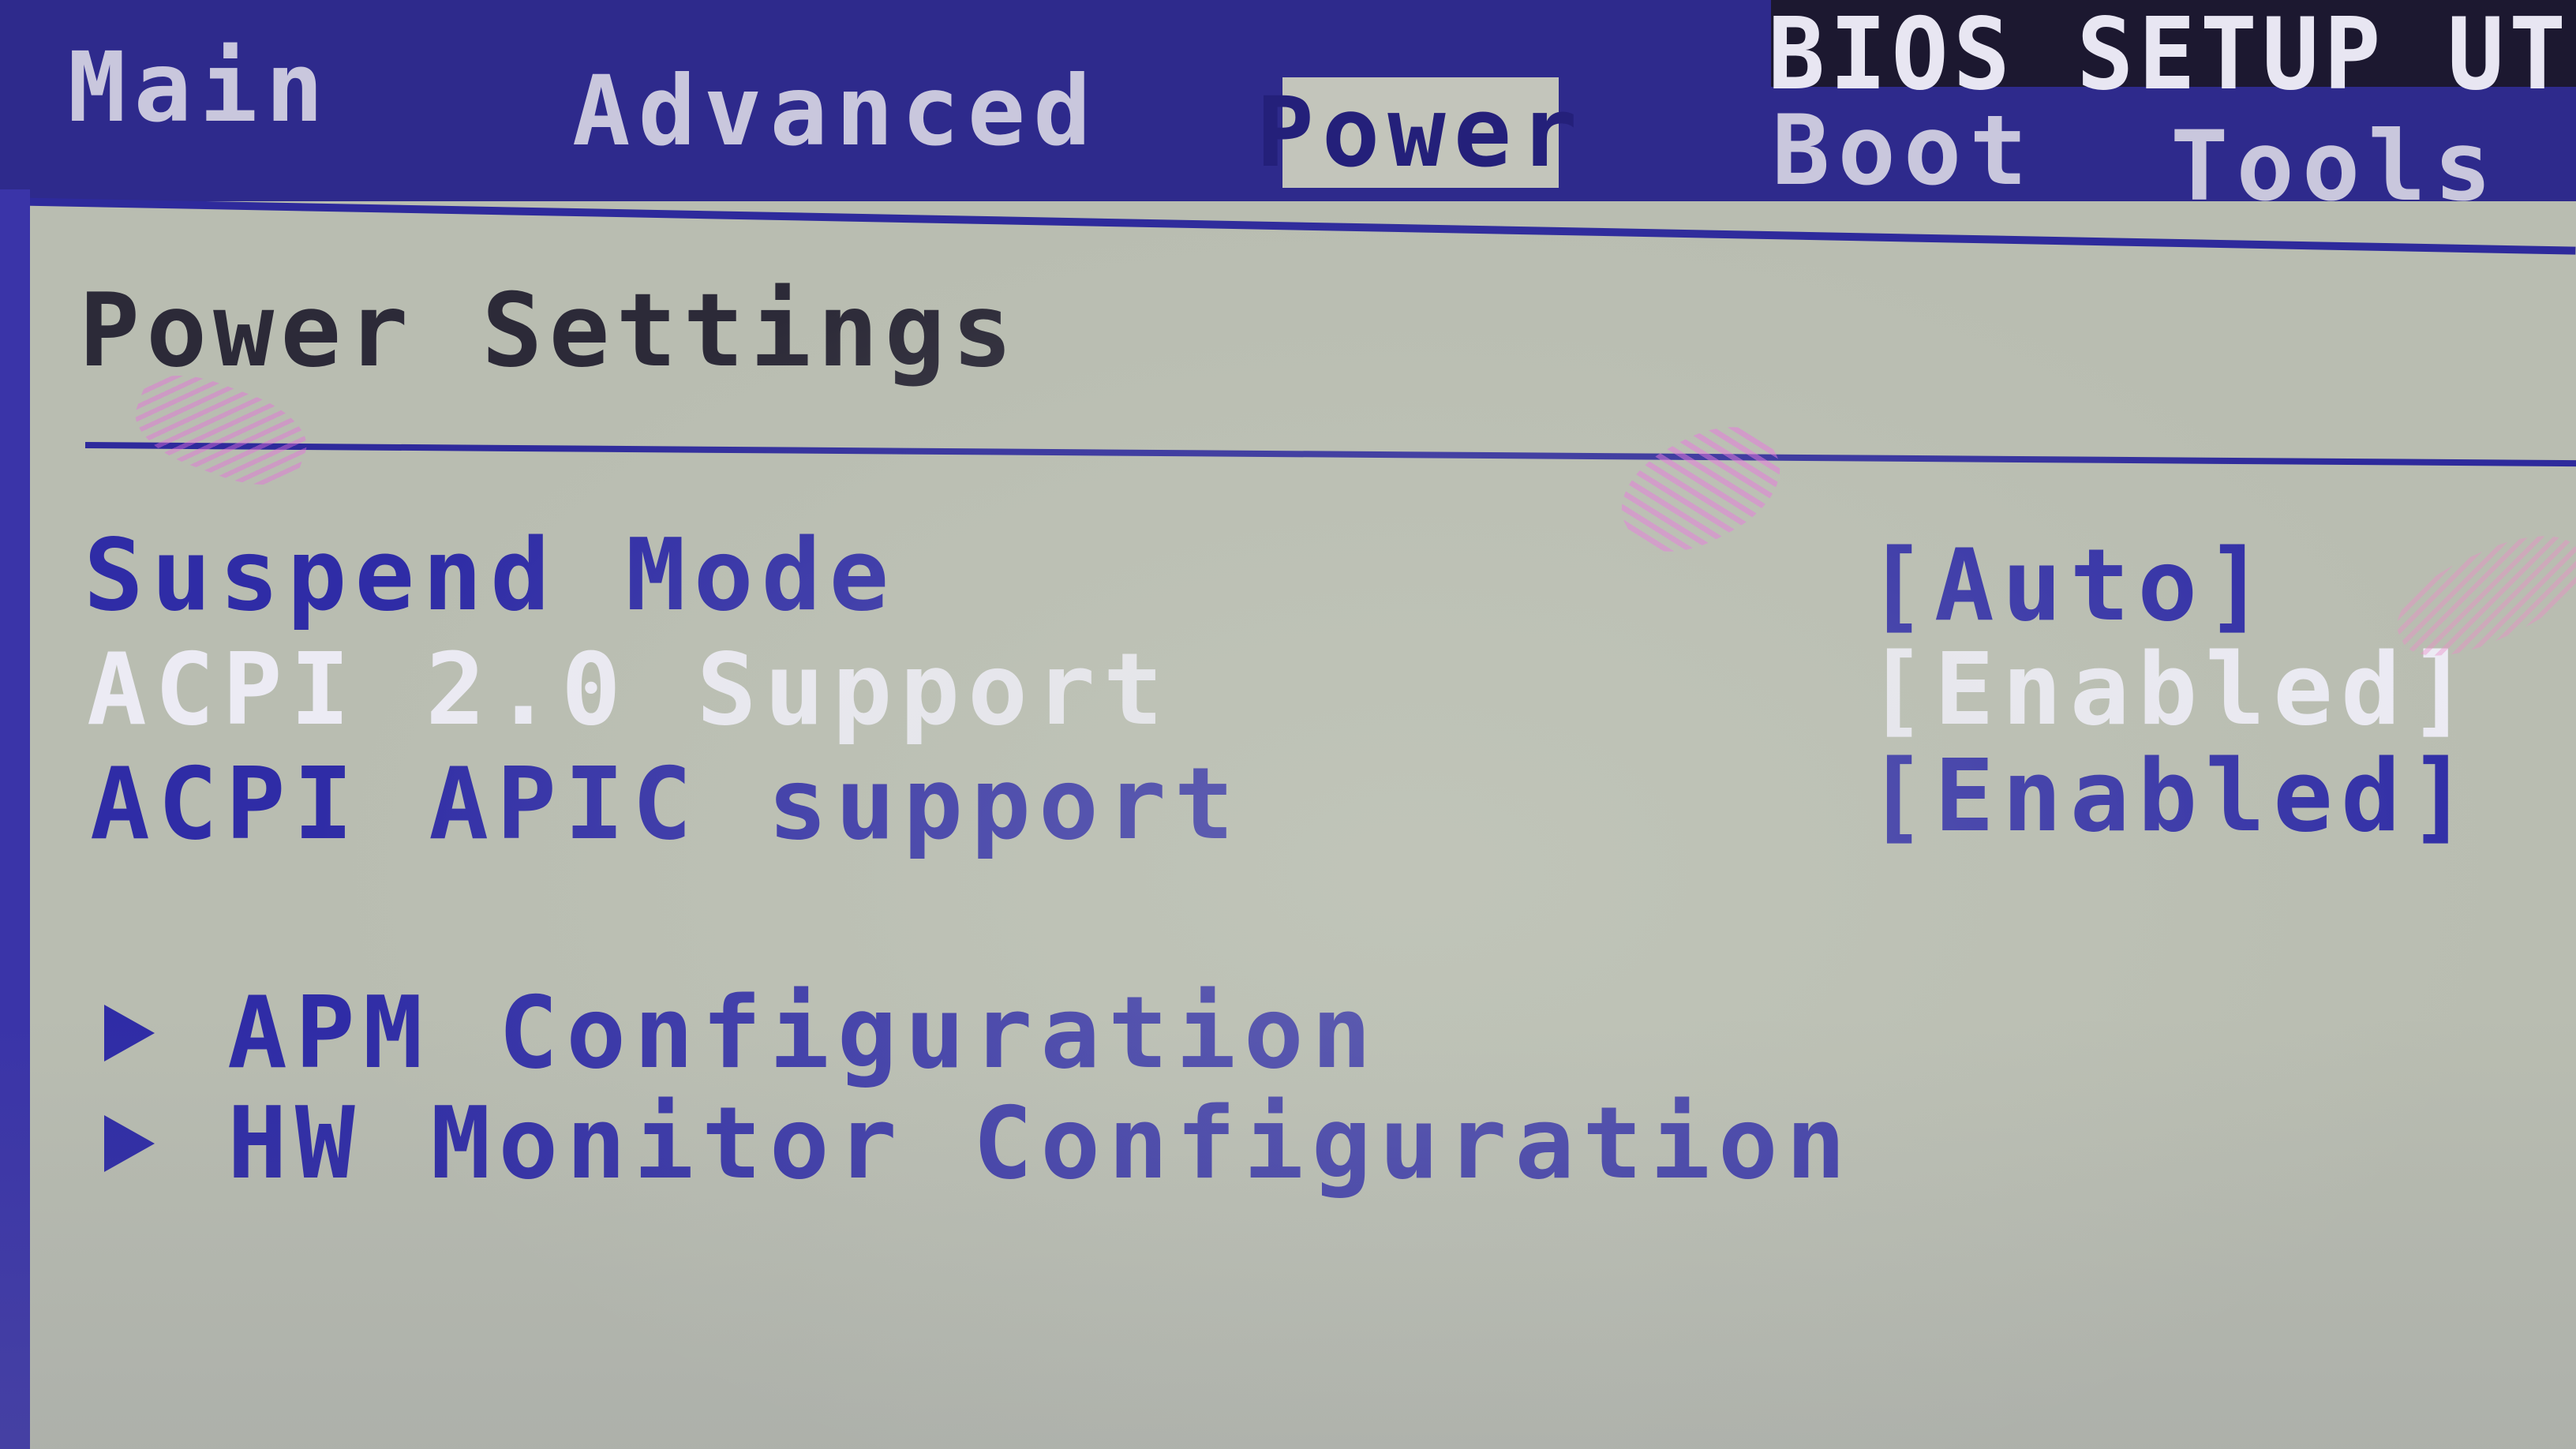 The image size is (2576, 1449). I want to click on submenu-apm-configuration: APM Configuration, so click(742, 1033).